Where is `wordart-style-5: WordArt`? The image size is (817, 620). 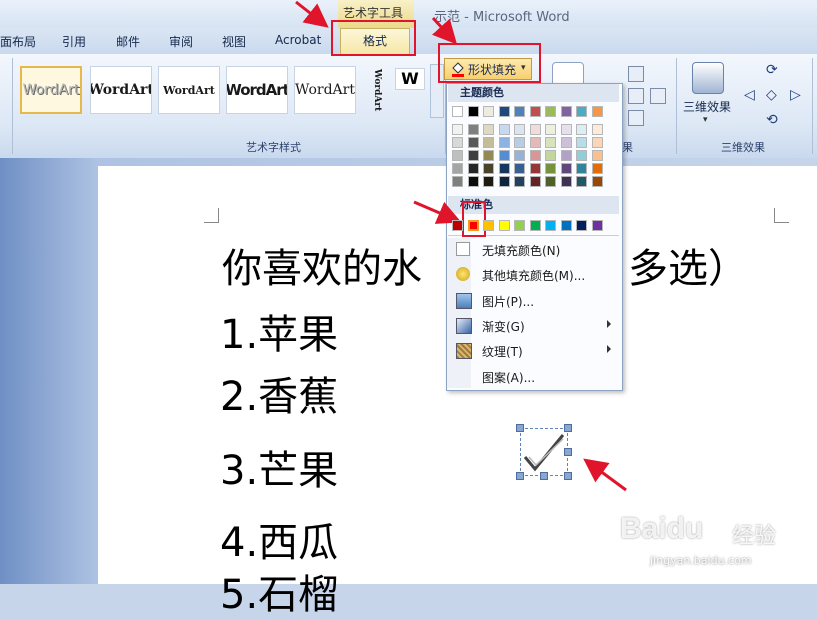 wordart-style-5: WordArt is located at coordinates (325, 90).